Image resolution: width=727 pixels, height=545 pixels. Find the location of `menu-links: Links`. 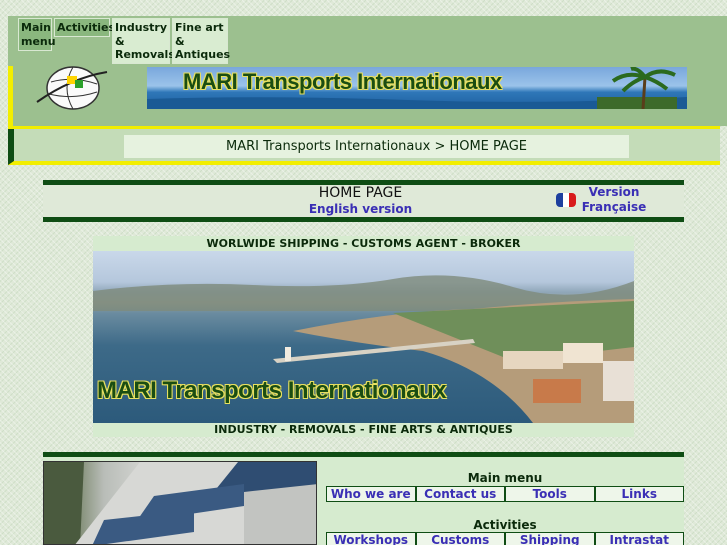

menu-links: Links is located at coordinates (640, 494).